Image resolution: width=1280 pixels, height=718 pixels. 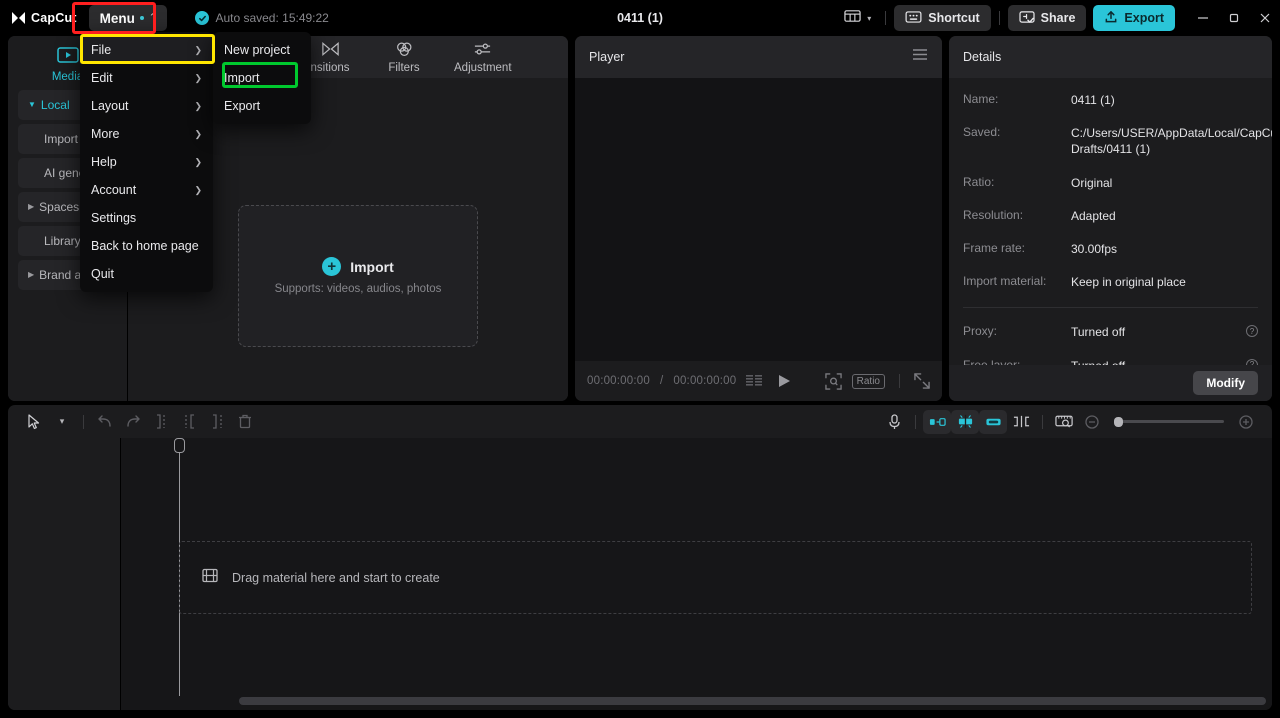 I want to click on submenu-item-export-label: Export, so click(x=242, y=106).